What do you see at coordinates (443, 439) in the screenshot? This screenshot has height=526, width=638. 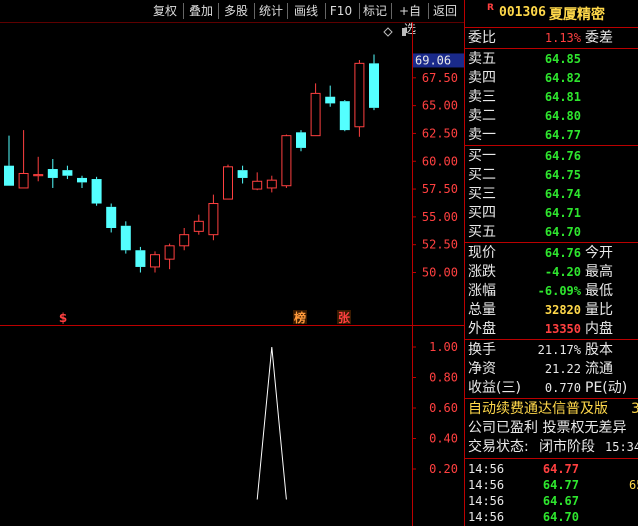 I see `indicator-tick-label: 0.40` at bounding box center [443, 439].